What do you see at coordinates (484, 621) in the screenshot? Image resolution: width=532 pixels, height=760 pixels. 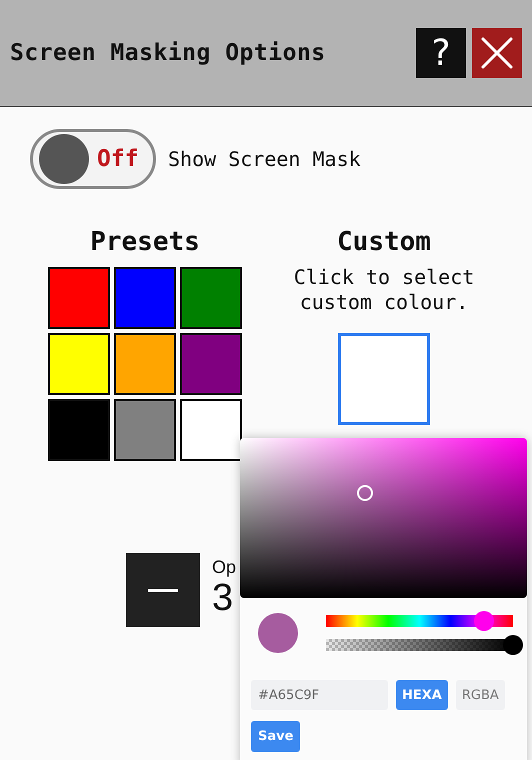 I see `hue-thumb` at bounding box center [484, 621].